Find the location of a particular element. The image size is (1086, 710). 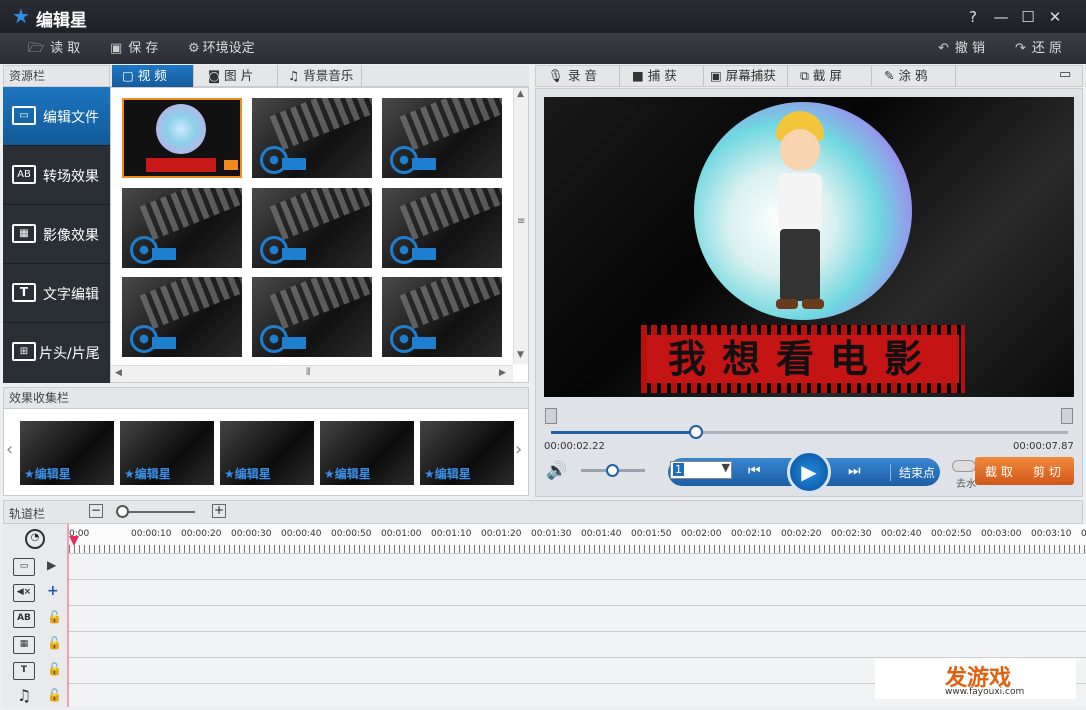

ruler-label: 00:00:30 is located at coordinates (251, 534).